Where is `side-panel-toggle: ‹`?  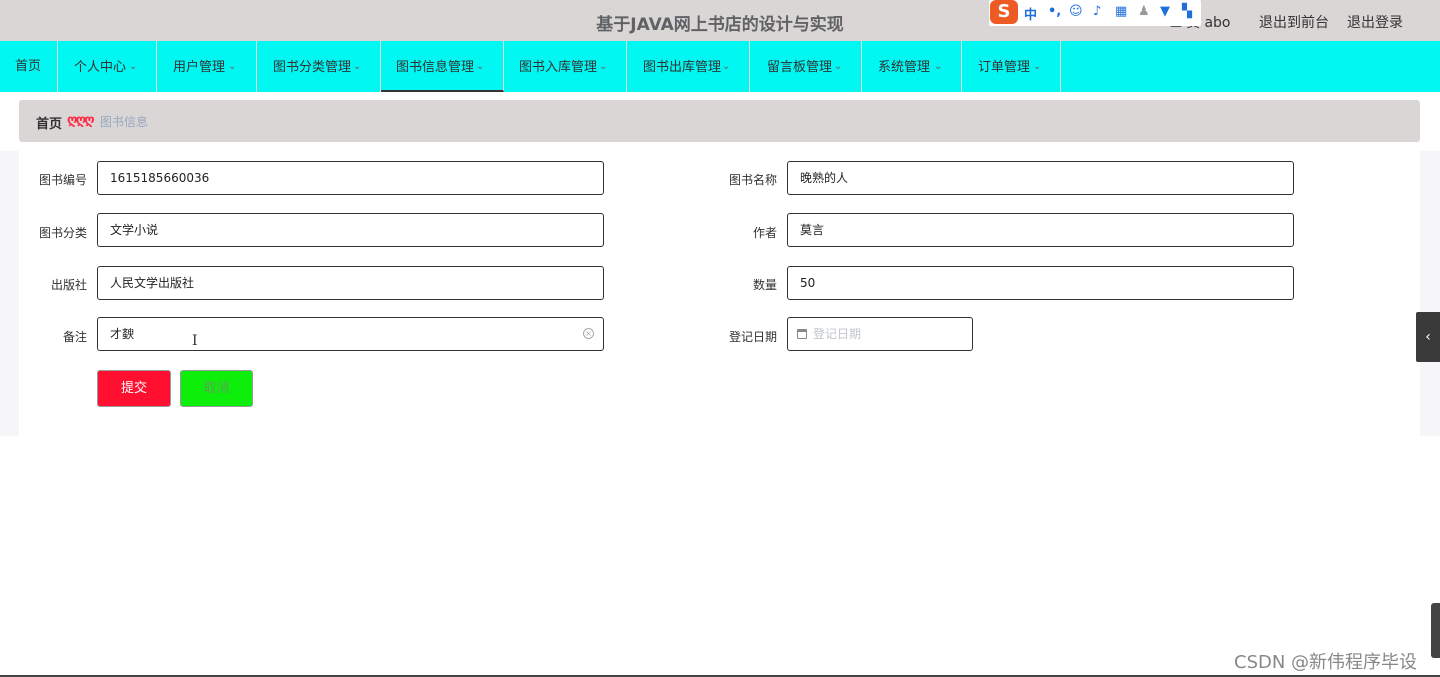 side-panel-toggle: ‹ is located at coordinates (1428, 337).